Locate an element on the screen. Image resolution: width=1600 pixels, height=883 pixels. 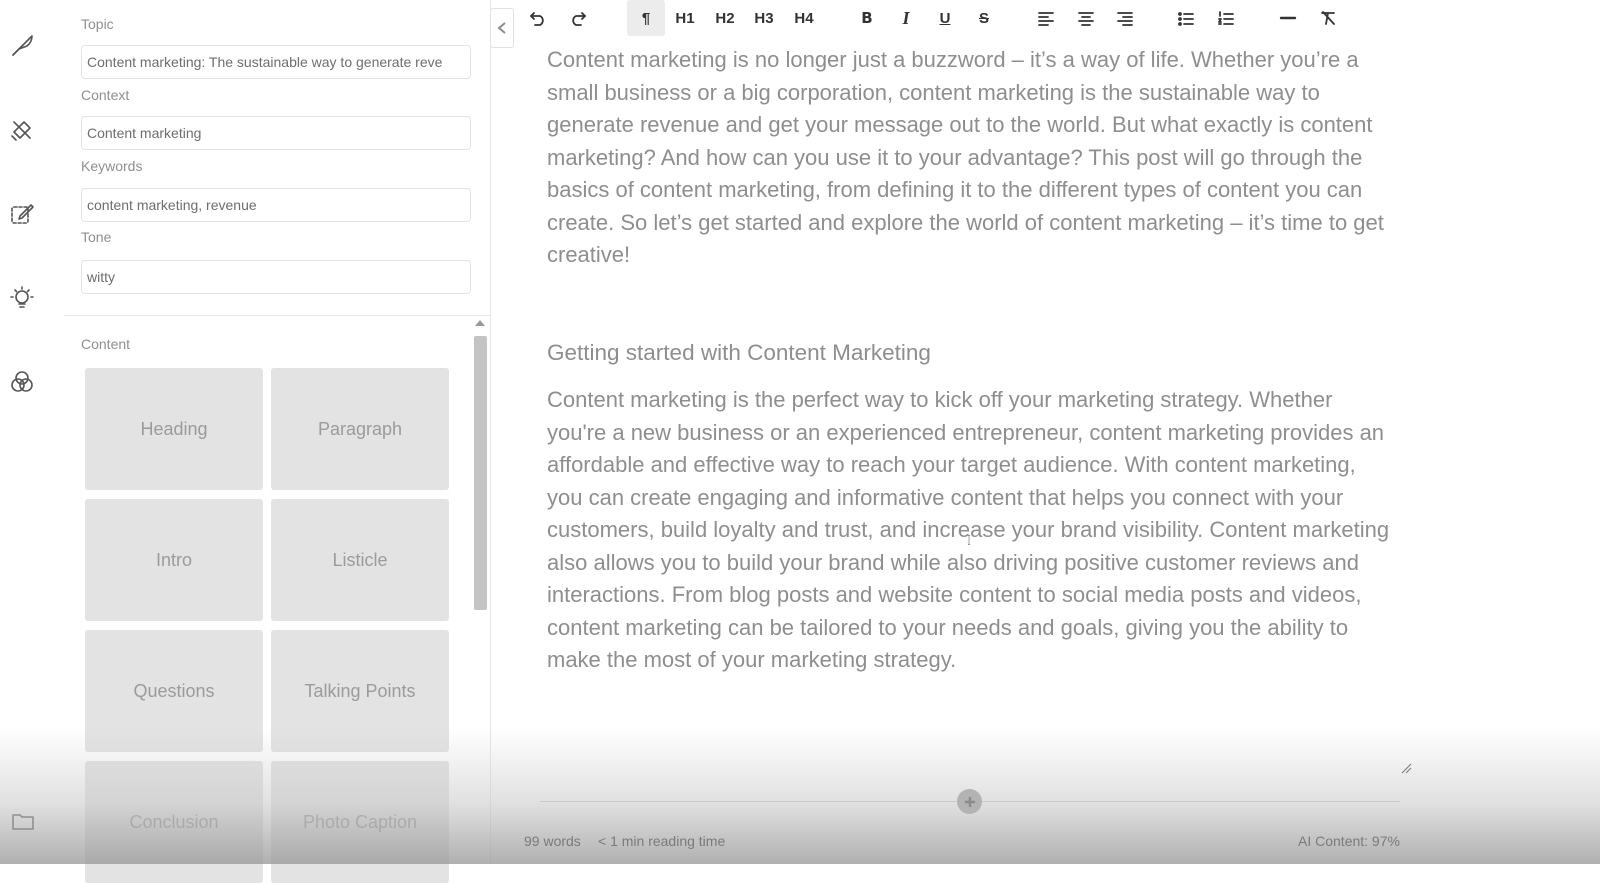
plus-icon is located at coordinates (969, 801).